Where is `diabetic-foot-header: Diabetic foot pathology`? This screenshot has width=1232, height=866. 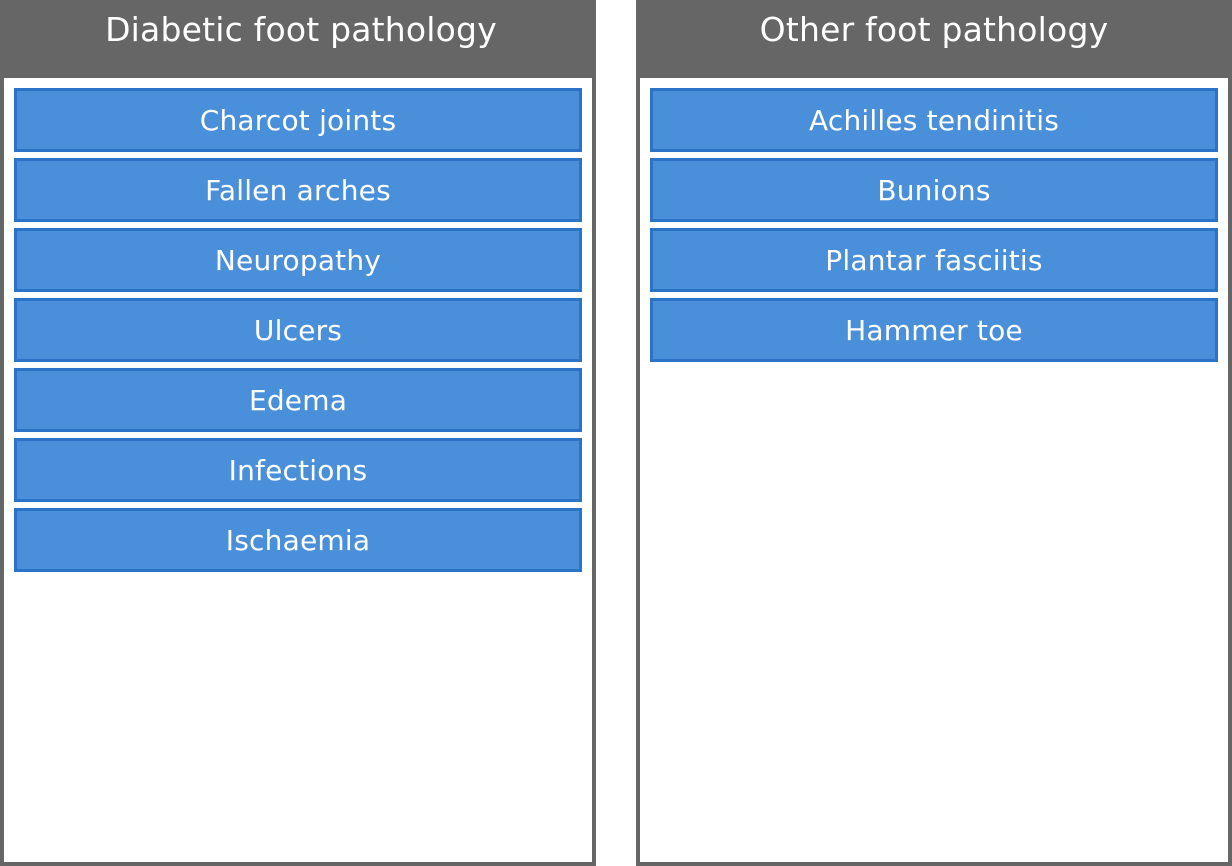 diabetic-foot-header: Diabetic foot pathology is located at coordinates (298, 39).